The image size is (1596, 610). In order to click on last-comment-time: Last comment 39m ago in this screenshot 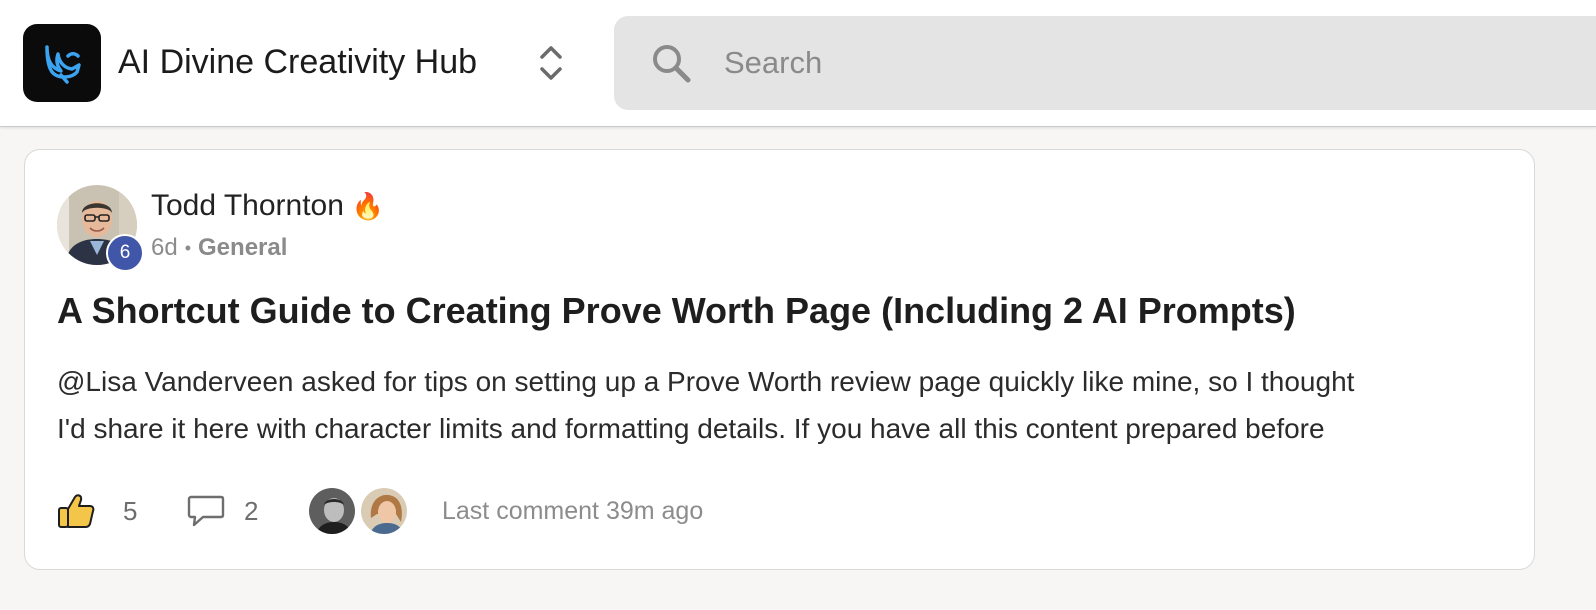, I will do `click(573, 511)`.